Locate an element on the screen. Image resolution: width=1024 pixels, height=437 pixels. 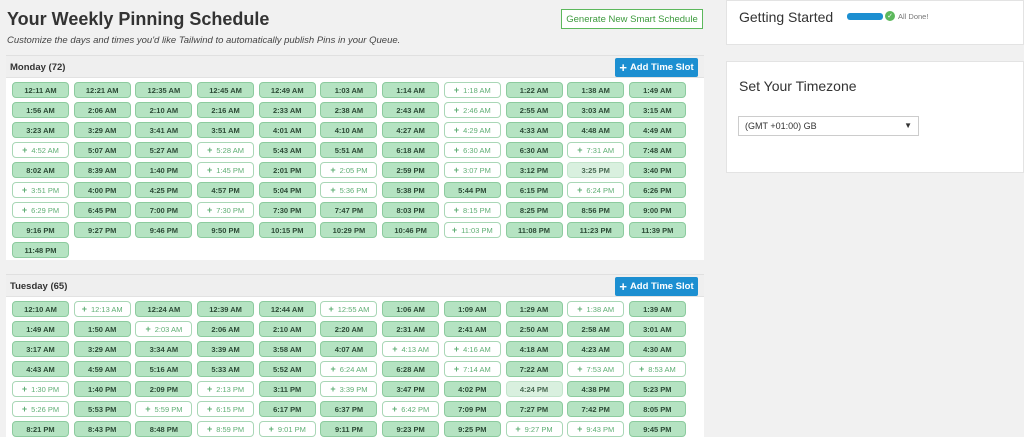
time-slot-empty: +2:05 PM is located at coordinates (349, 170).